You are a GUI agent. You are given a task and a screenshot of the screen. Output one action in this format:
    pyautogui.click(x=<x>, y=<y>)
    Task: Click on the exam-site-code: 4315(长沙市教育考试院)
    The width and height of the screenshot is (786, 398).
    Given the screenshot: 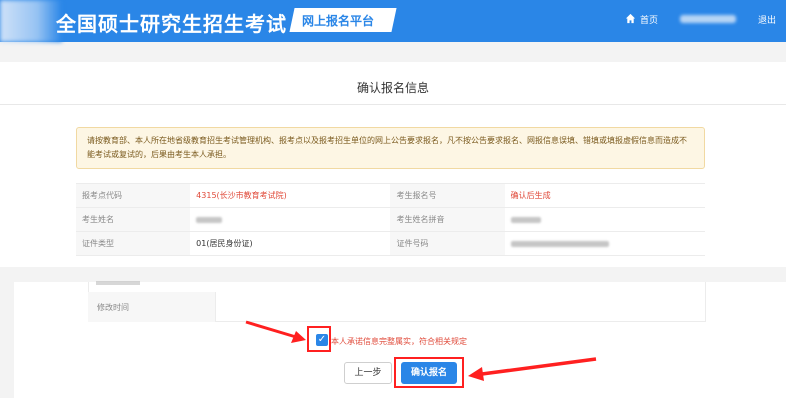 What is the action you would take?
    pyautogui.click(x=290, y=195)
    